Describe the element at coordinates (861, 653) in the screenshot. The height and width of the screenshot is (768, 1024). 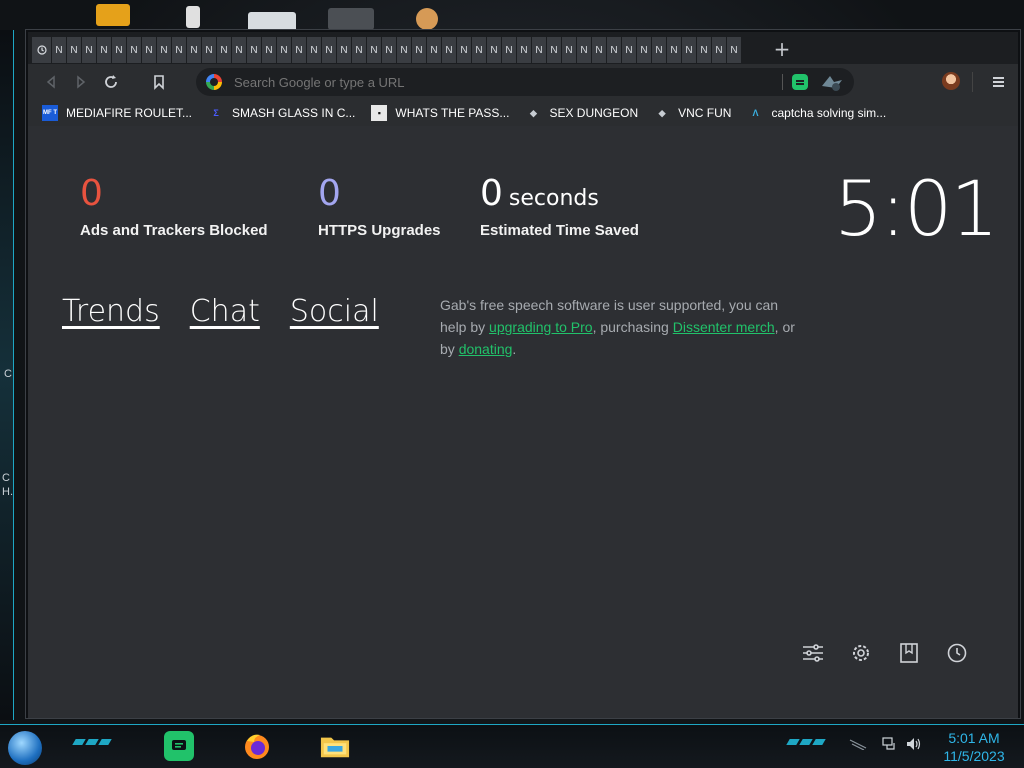
I see `settings-button` at that location.